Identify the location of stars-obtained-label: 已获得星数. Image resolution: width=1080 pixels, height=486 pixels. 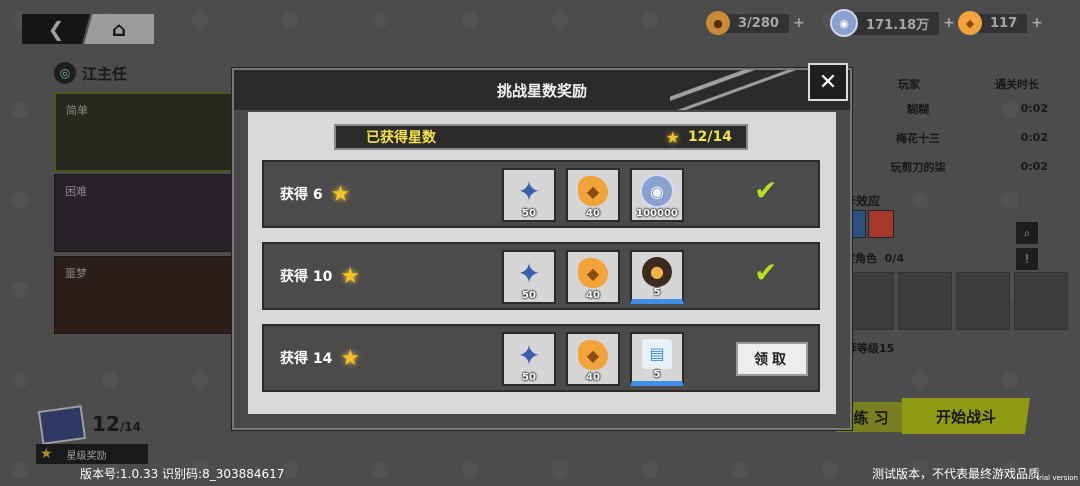
(401, 138).